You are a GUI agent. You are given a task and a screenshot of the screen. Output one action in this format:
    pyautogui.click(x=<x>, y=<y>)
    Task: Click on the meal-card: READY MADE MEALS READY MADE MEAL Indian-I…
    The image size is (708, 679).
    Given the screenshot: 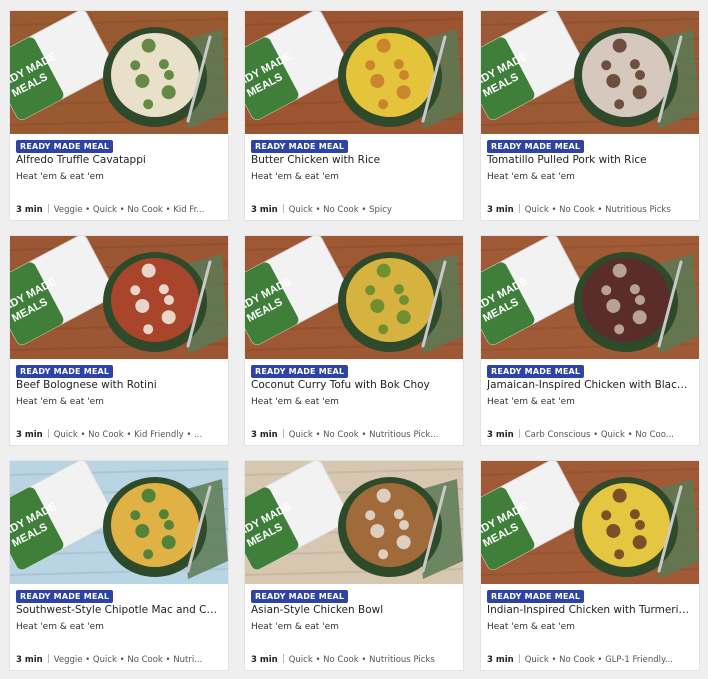 What is the action you would take?
    pyautogui.click(x=590, y=565)
    